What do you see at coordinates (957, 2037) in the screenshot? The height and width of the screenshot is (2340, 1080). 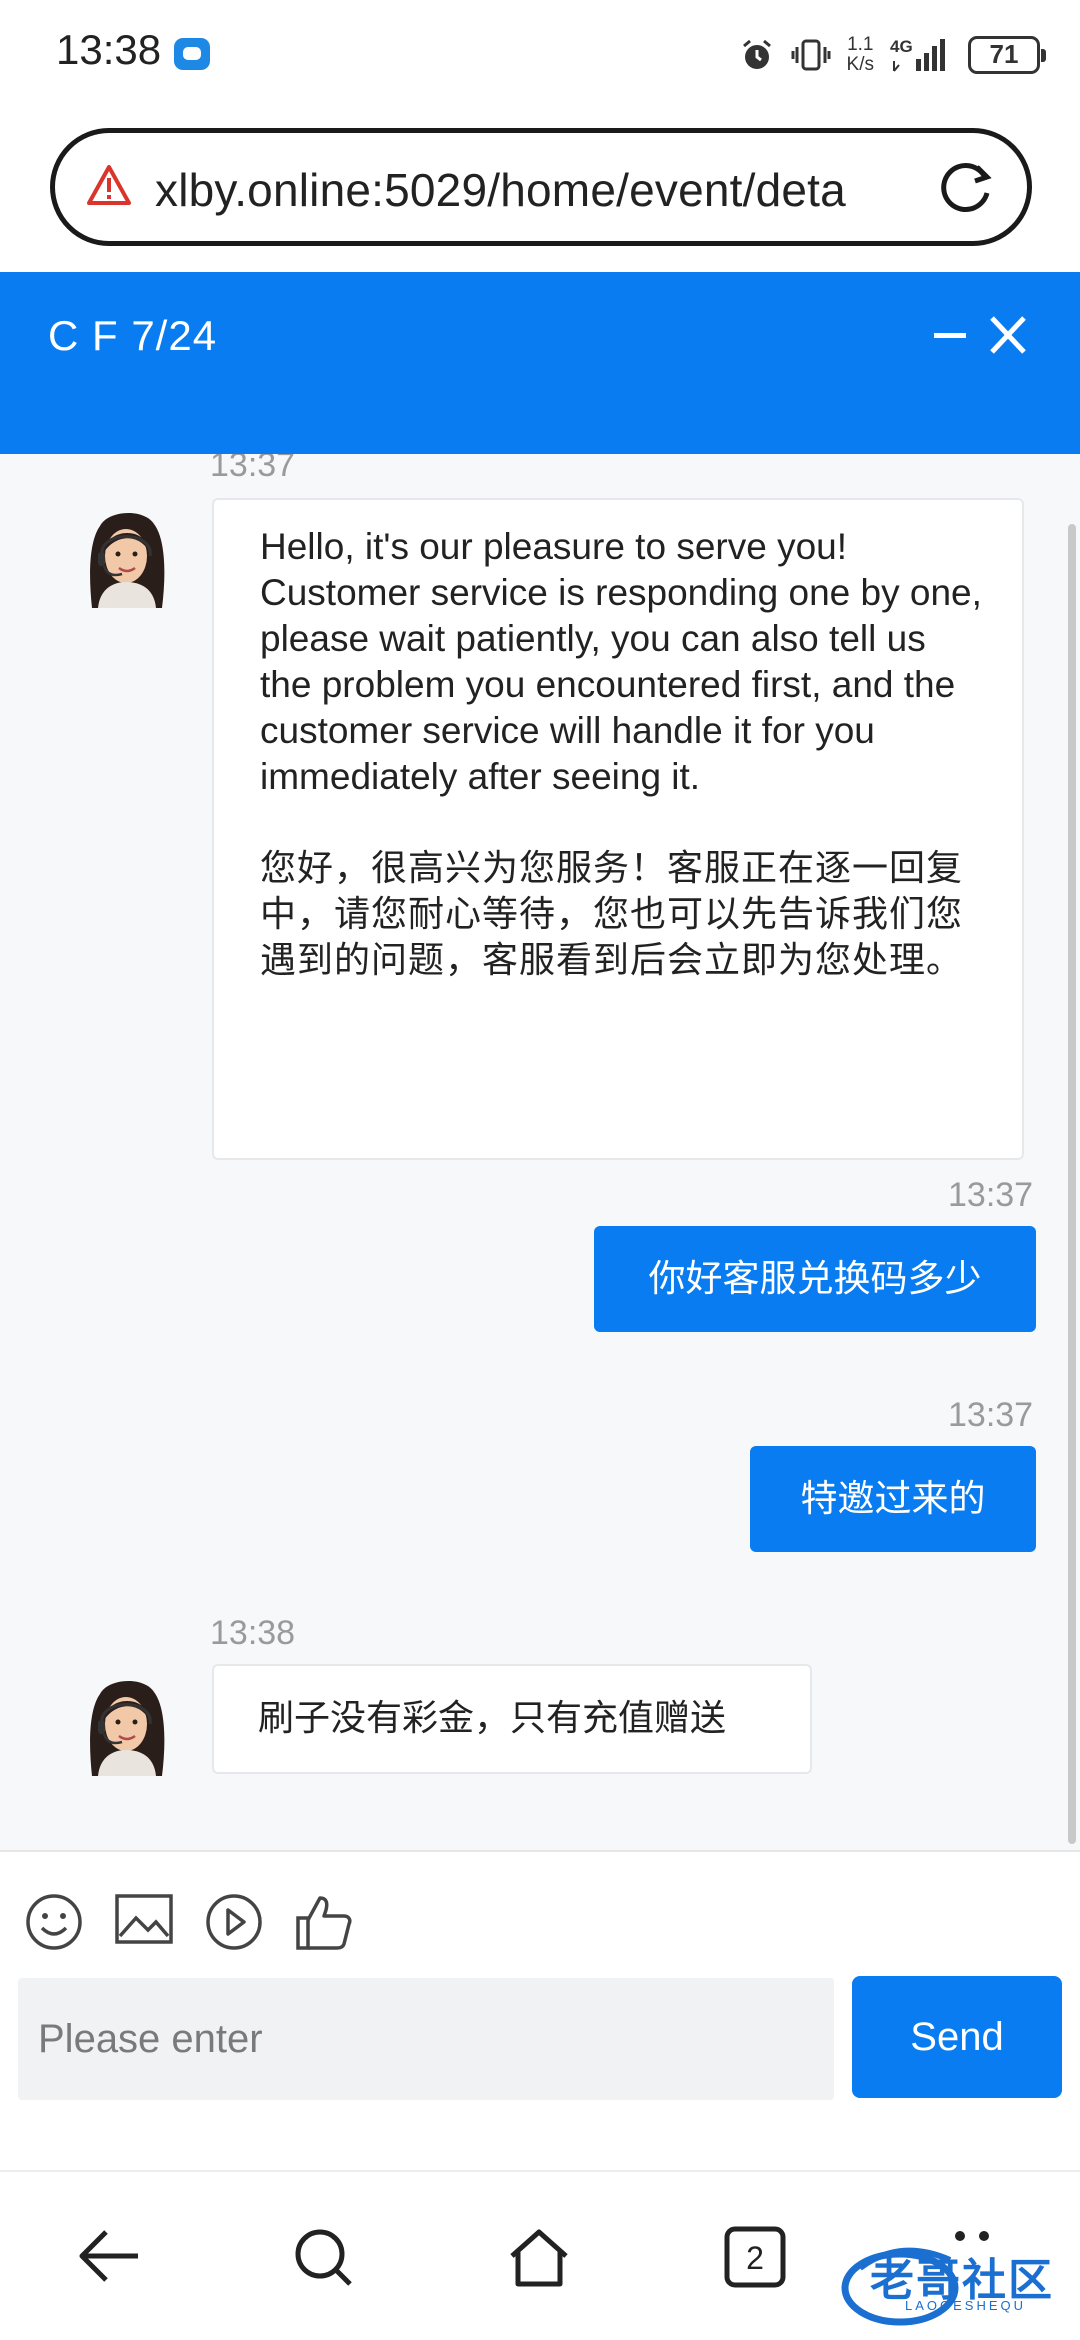 I see `send-button: Send` at bounding box center [957, 2037].